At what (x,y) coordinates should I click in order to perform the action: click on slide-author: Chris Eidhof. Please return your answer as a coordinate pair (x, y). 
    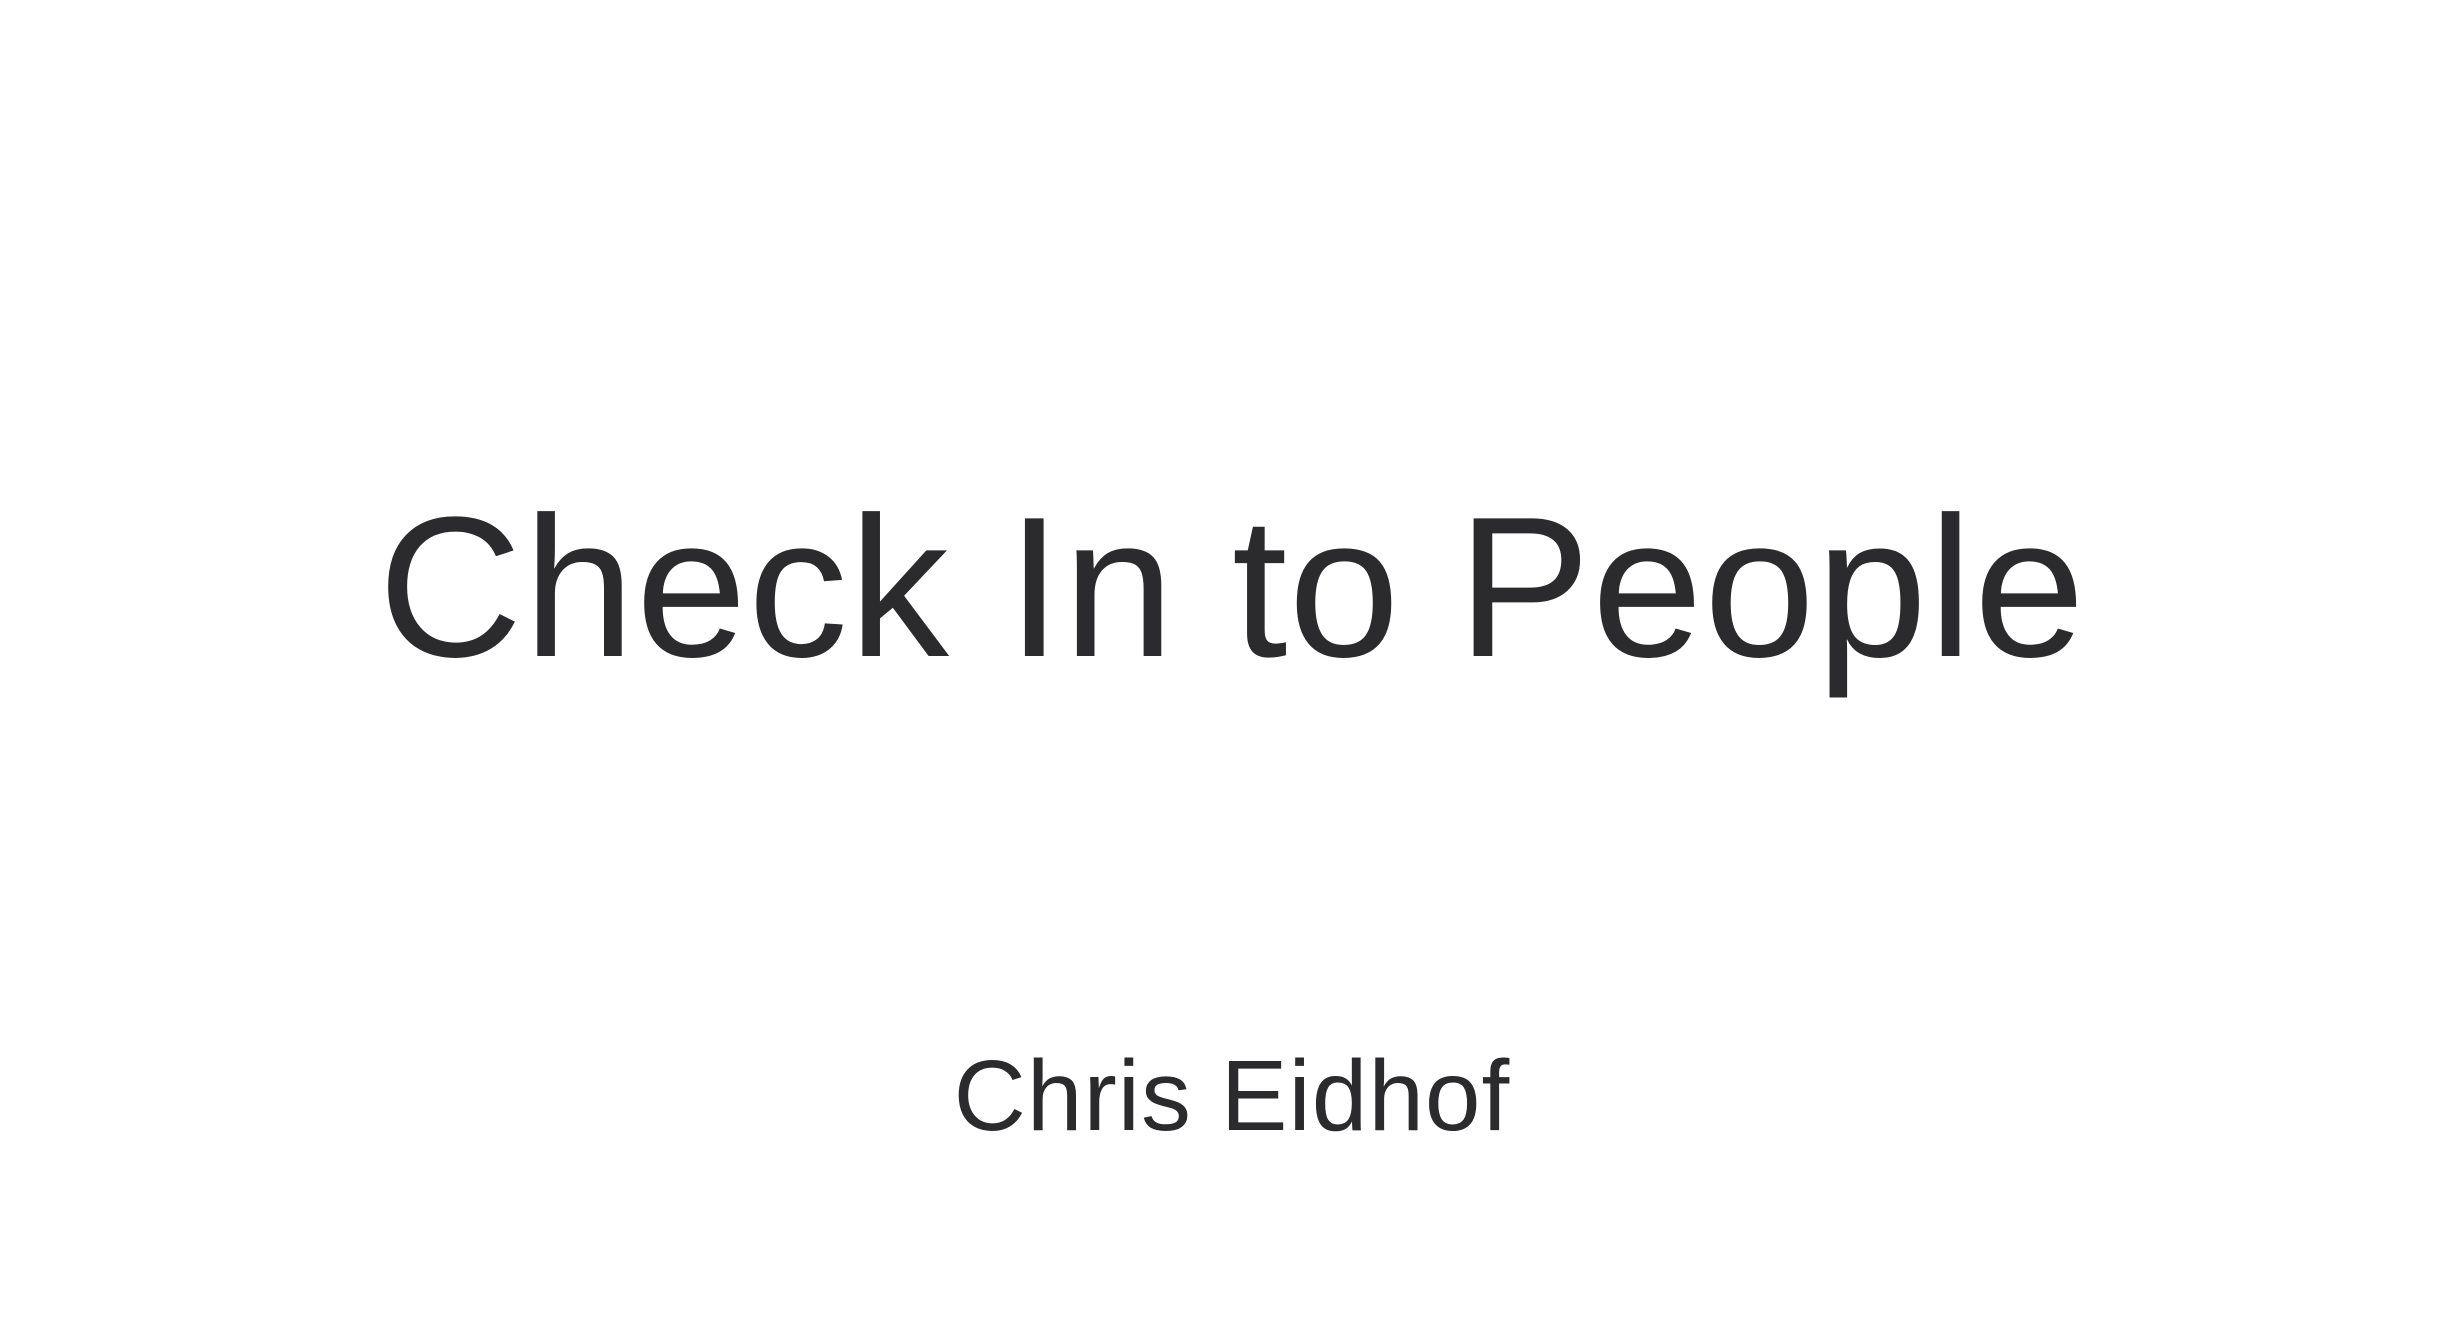
    Looking at the image, I should click on (1232, 1096).